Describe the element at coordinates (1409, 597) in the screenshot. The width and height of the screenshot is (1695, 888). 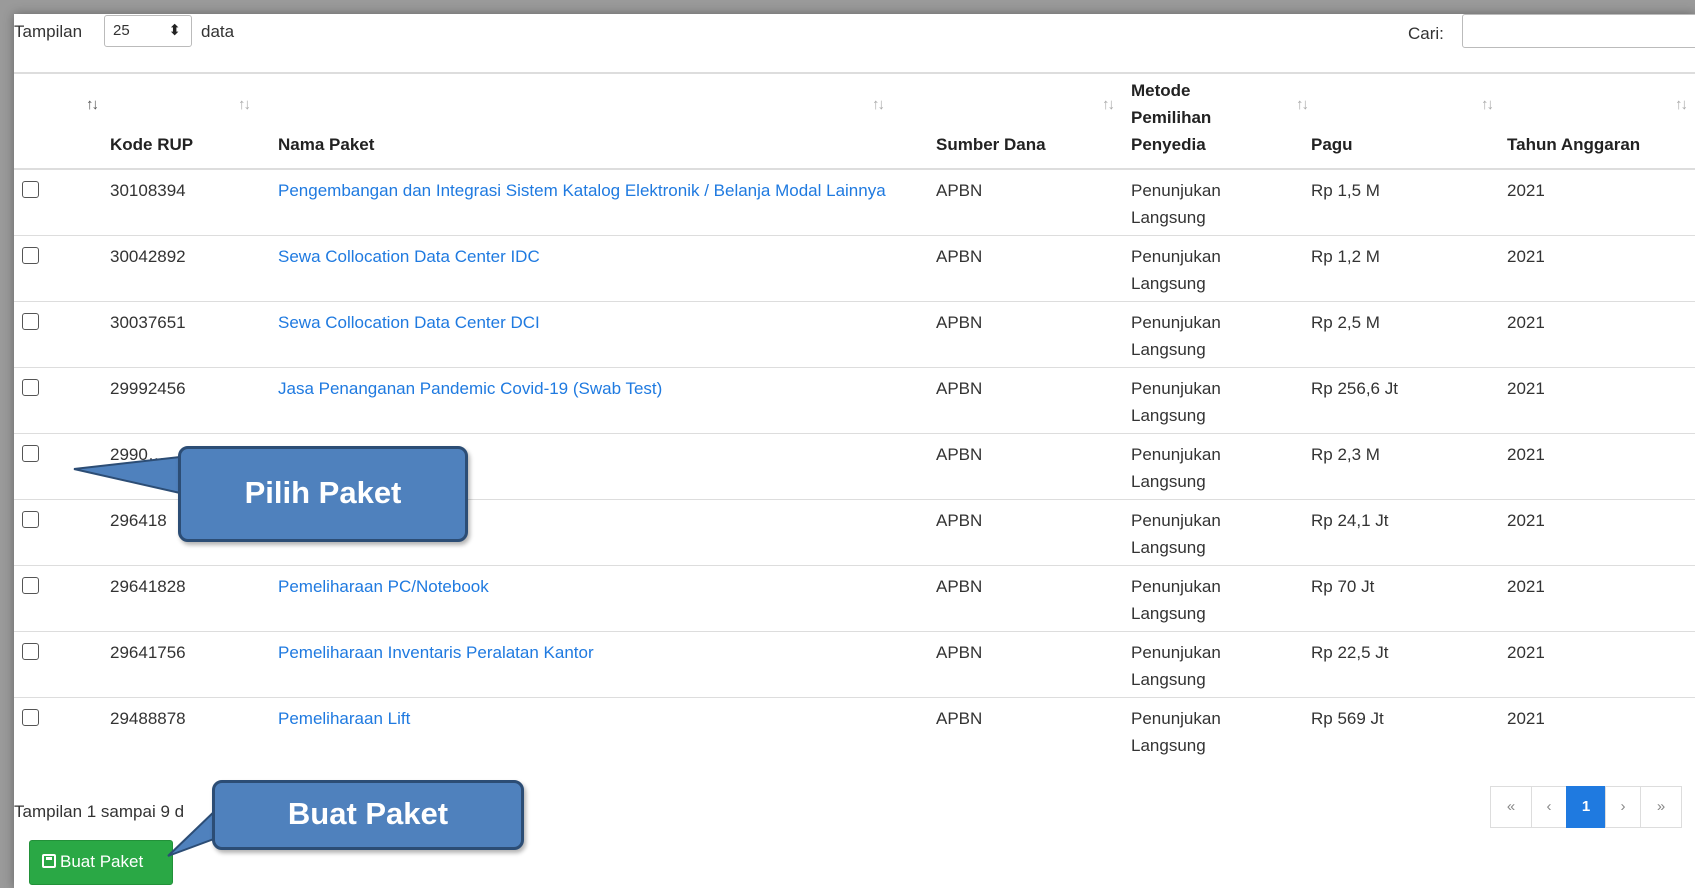
I see `pagu-cell: Rp 70 Jt` at that location.